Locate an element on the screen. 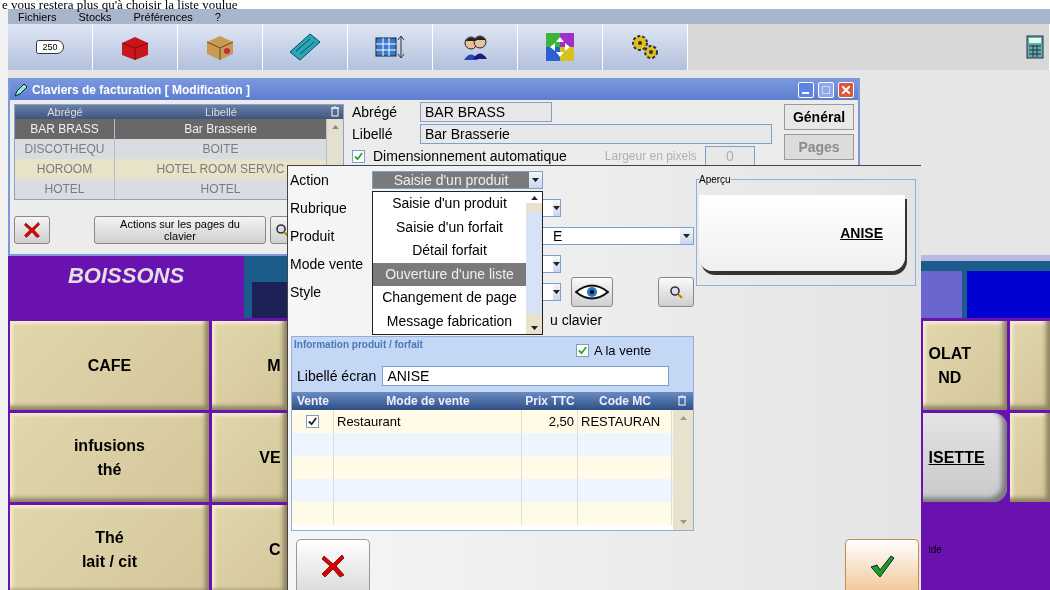  checkbox-label: u clavier is located at coordinates (576, 320).